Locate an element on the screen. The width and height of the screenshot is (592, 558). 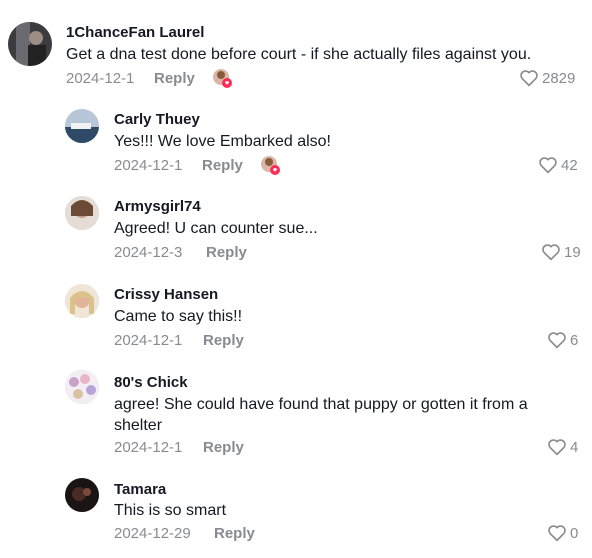
comment-text: Yes!!! We love Embarked also! is located at coordinates (222, 141).